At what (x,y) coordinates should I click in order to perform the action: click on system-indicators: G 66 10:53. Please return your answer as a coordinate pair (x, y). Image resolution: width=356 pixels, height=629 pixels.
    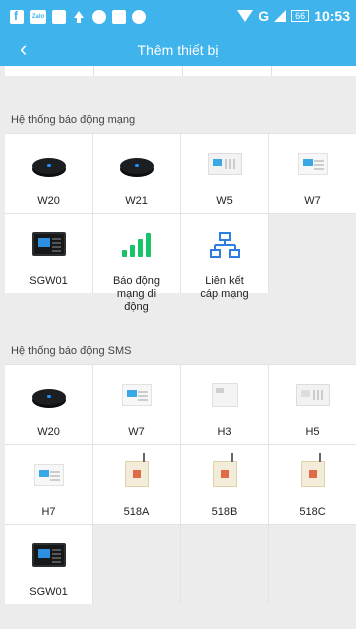
    Looking at the image, I should click on (293, 16).